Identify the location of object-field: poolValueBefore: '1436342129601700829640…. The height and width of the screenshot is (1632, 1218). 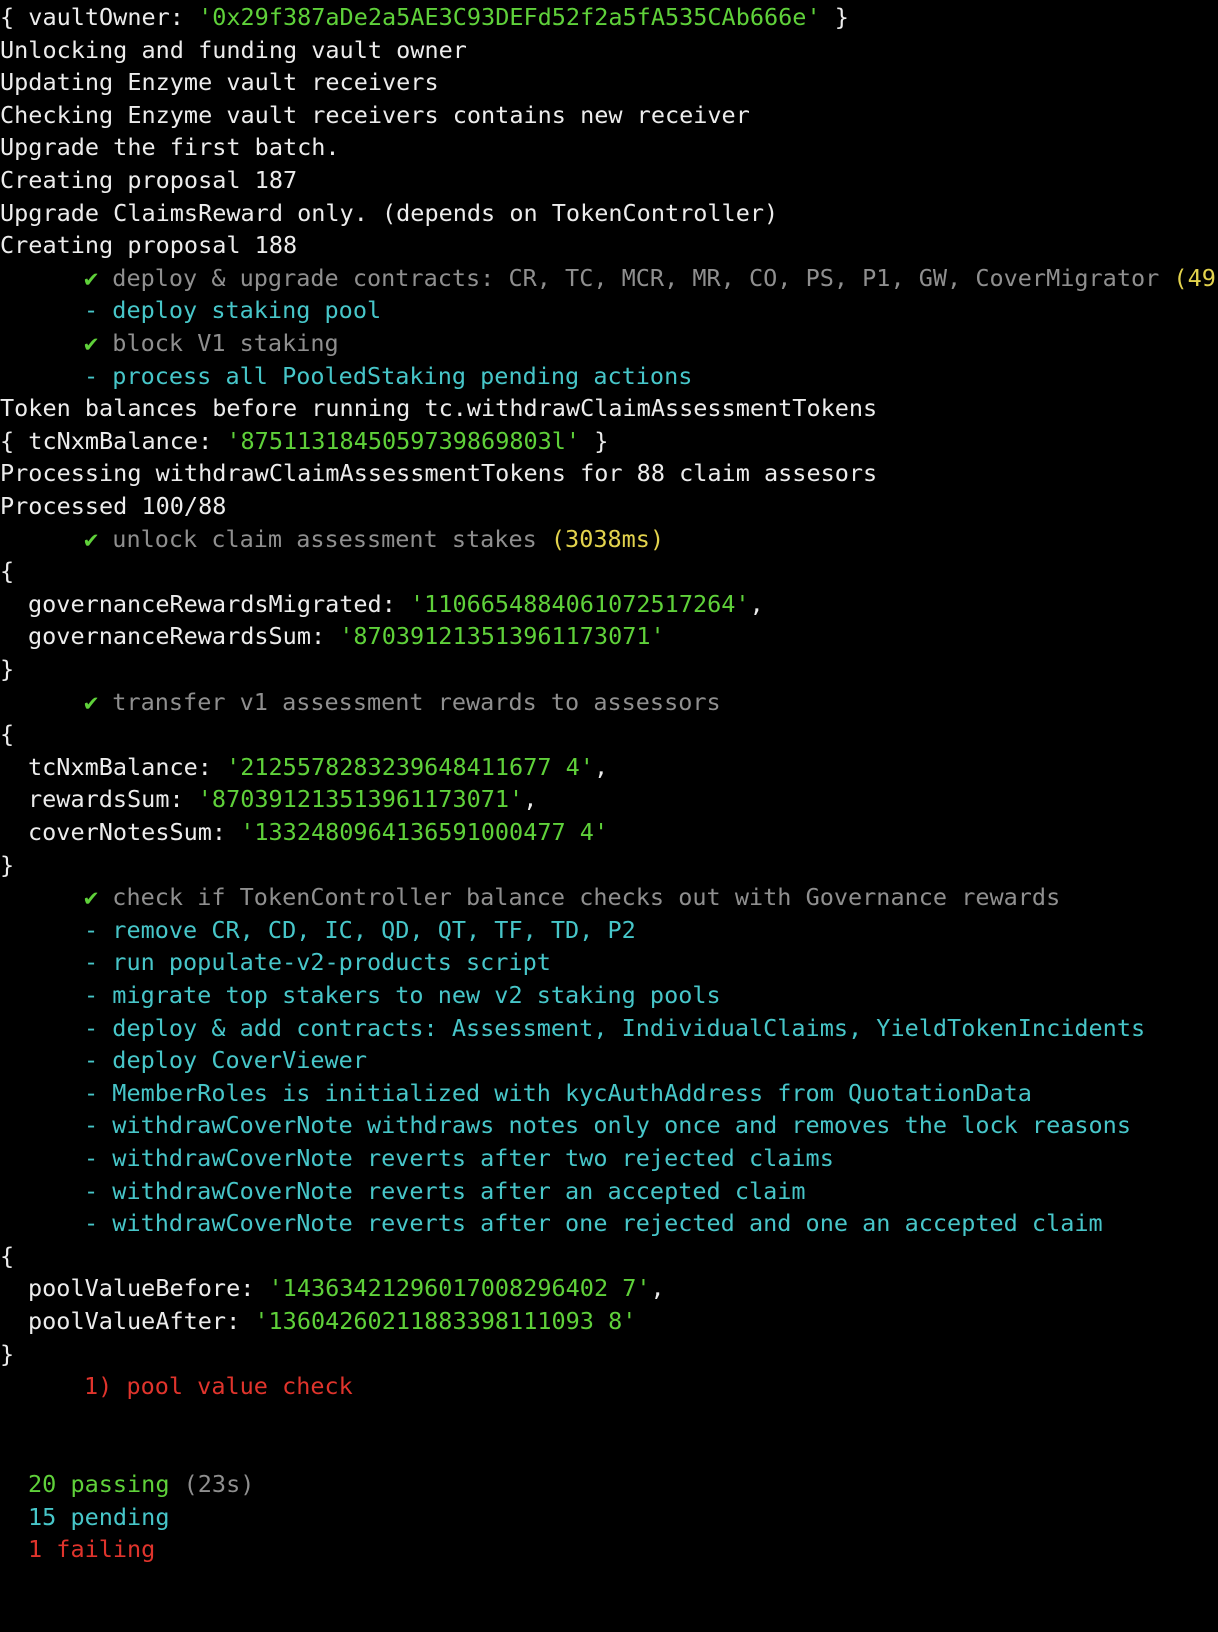
(332, 1288).